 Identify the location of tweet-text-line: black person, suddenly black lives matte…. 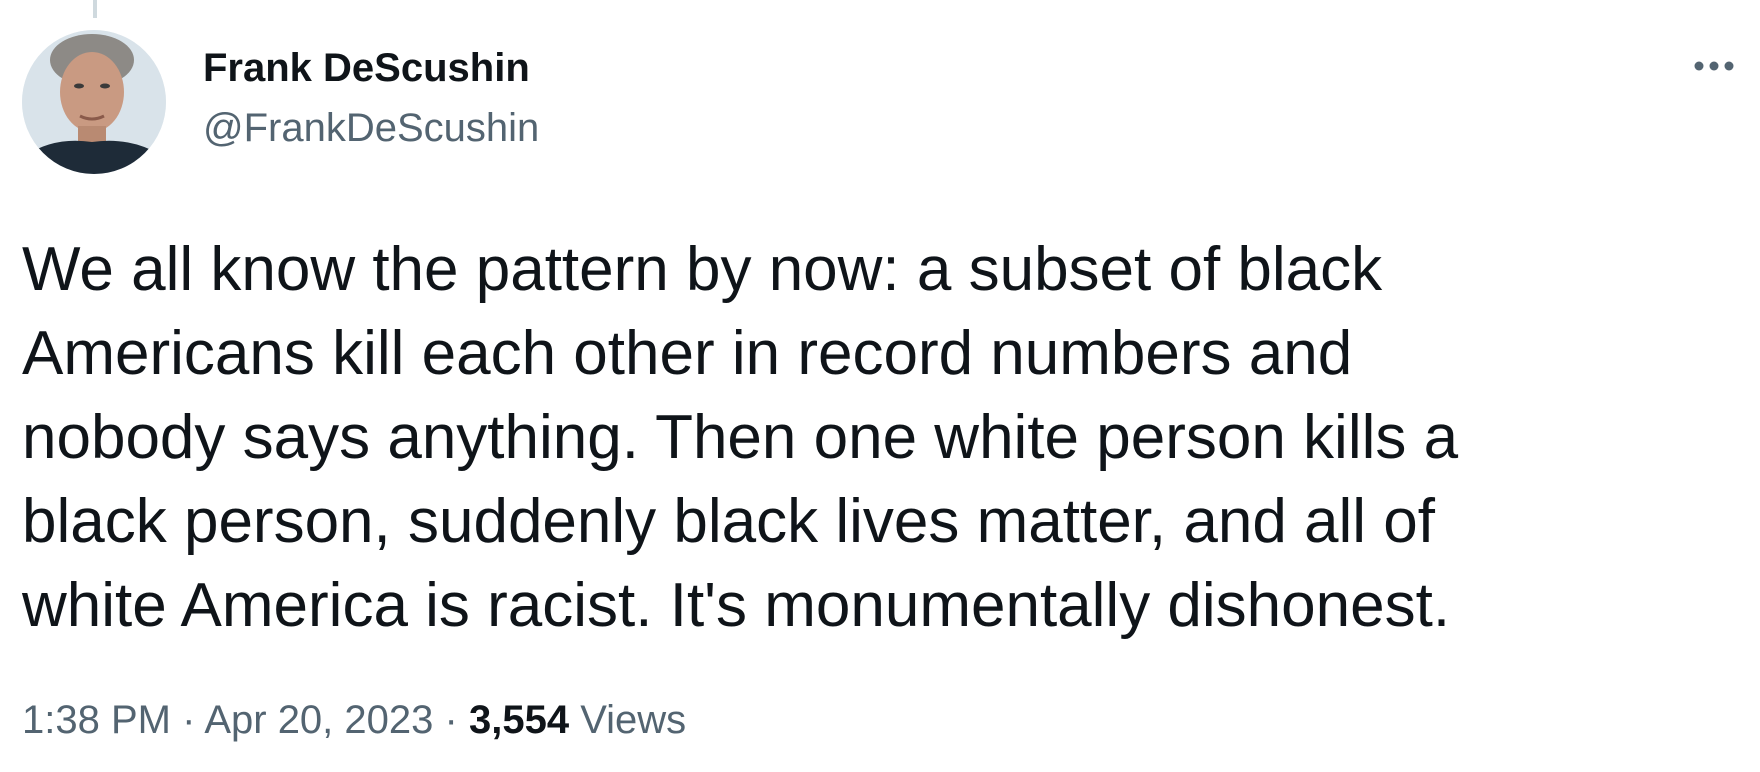
(728, 521).